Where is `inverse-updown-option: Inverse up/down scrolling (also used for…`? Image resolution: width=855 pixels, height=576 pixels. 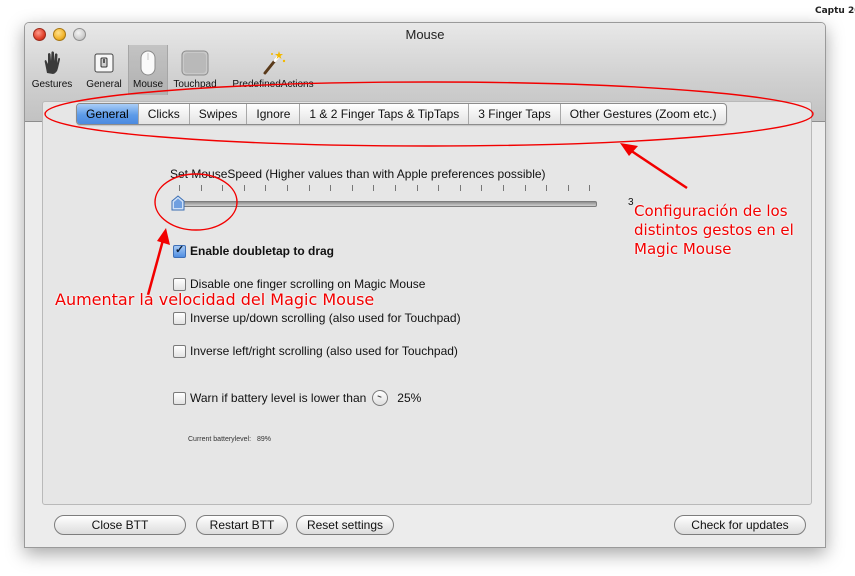
inverse-updown-option: Inverse up/down scrolling (also used for… is located at coordinates (317, 318).